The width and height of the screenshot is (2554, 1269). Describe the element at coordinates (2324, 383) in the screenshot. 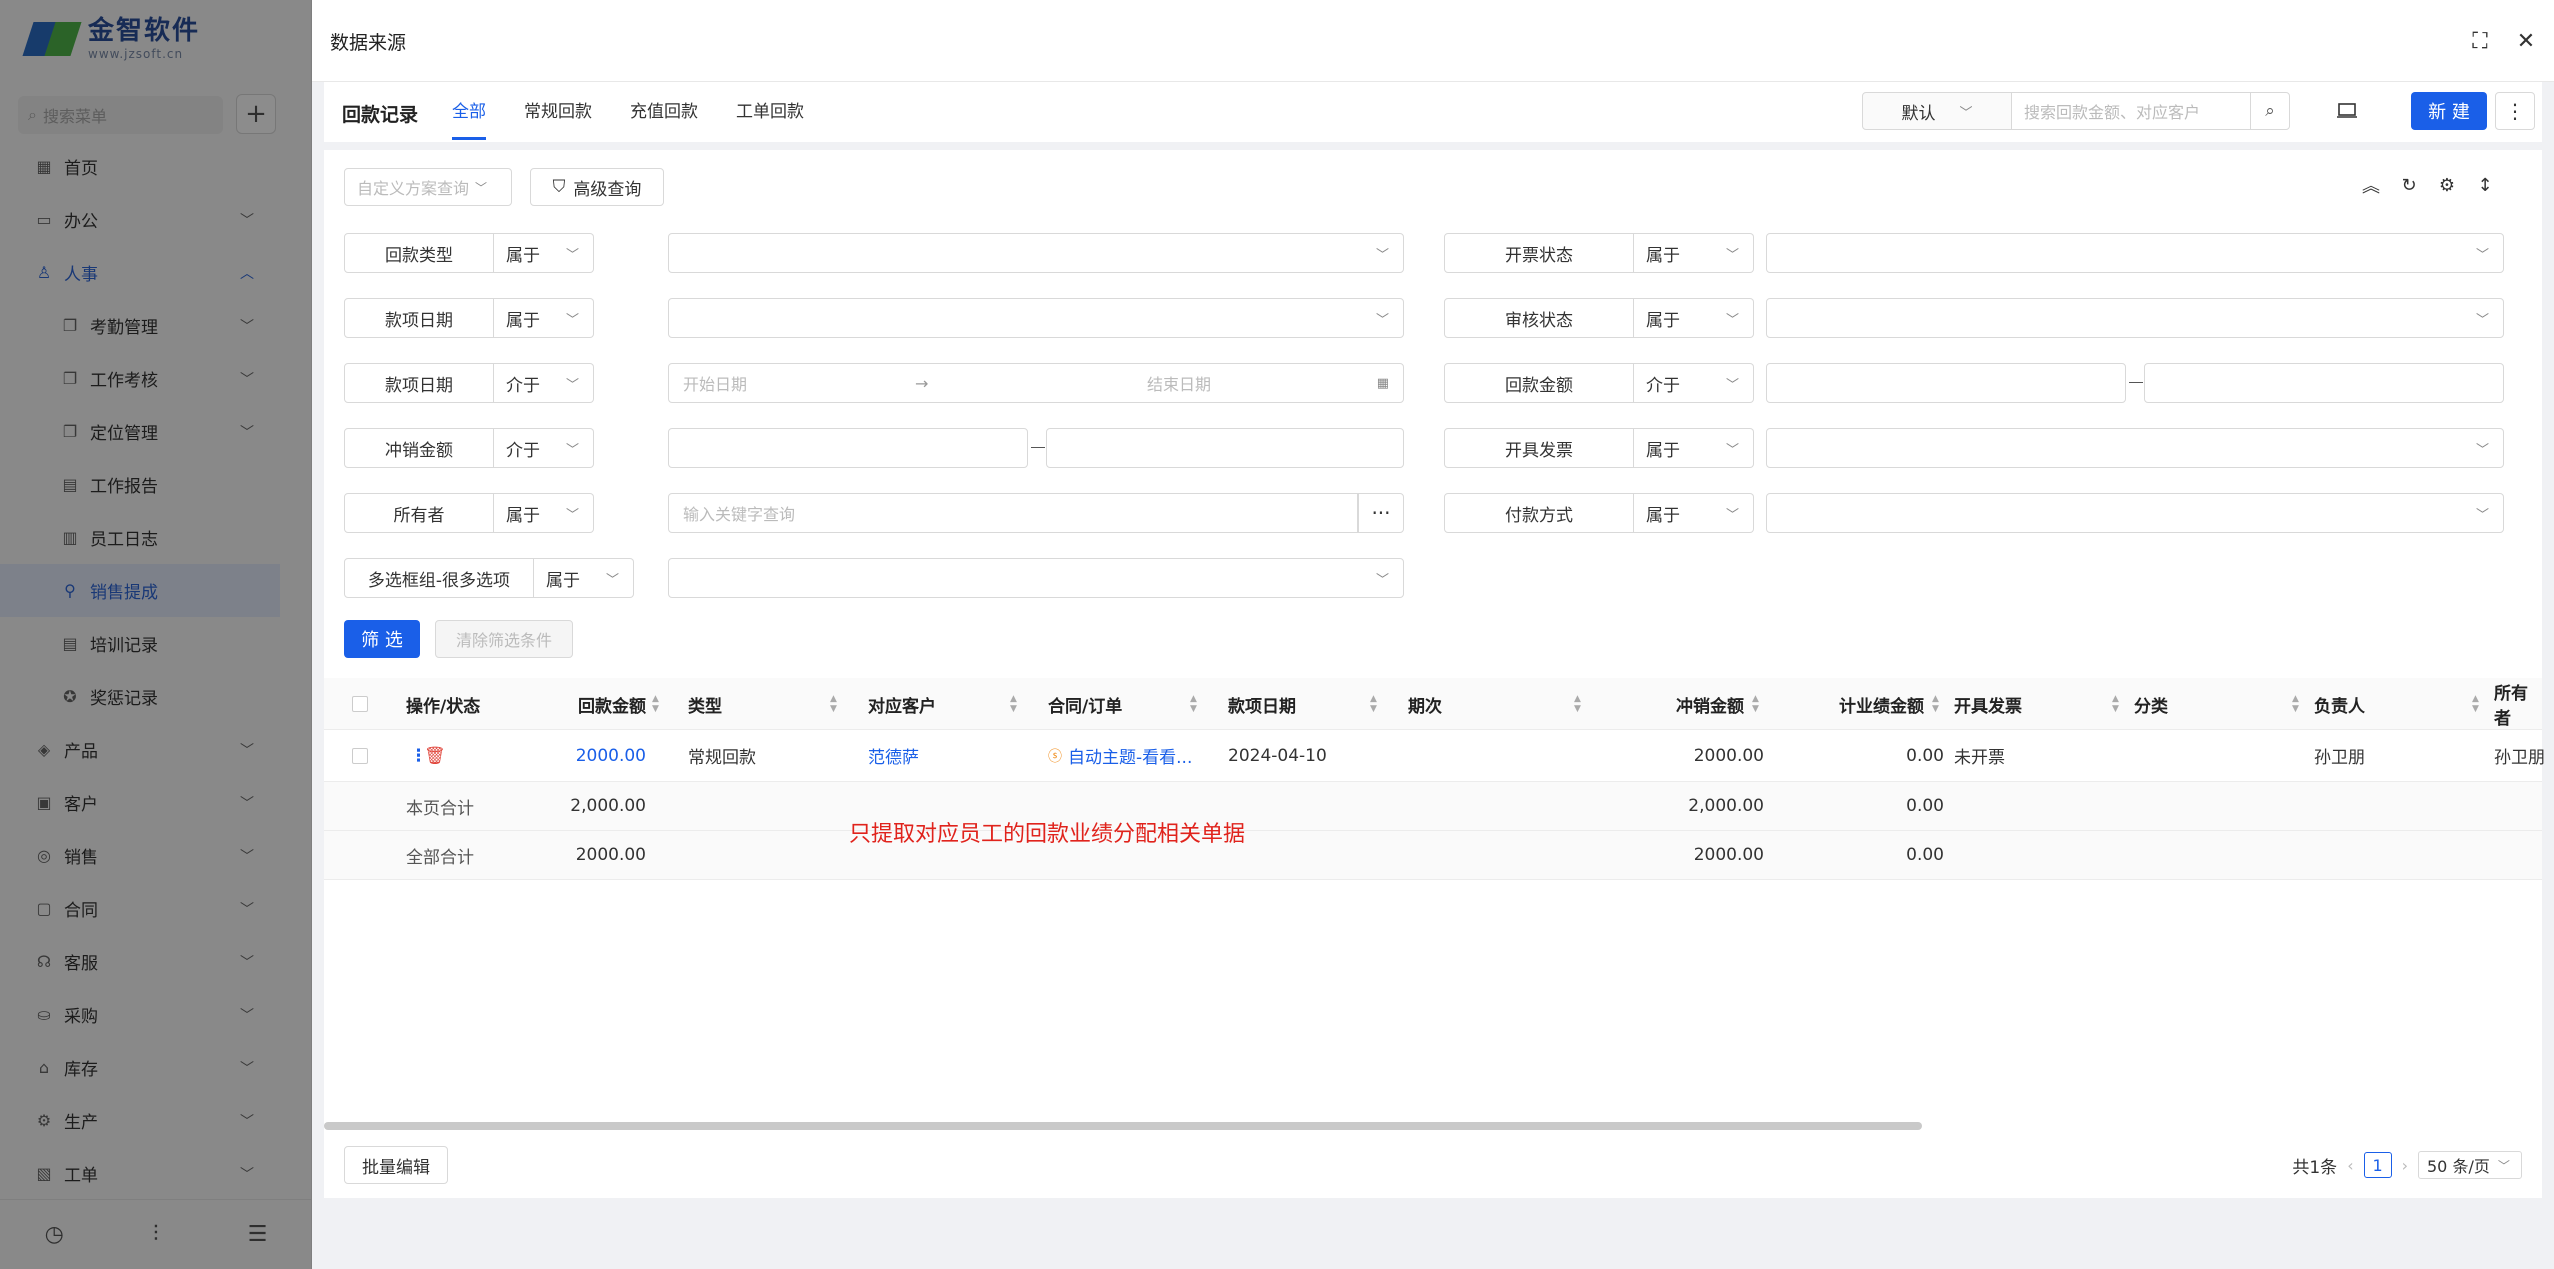

I see `max-amount-input` at that location.